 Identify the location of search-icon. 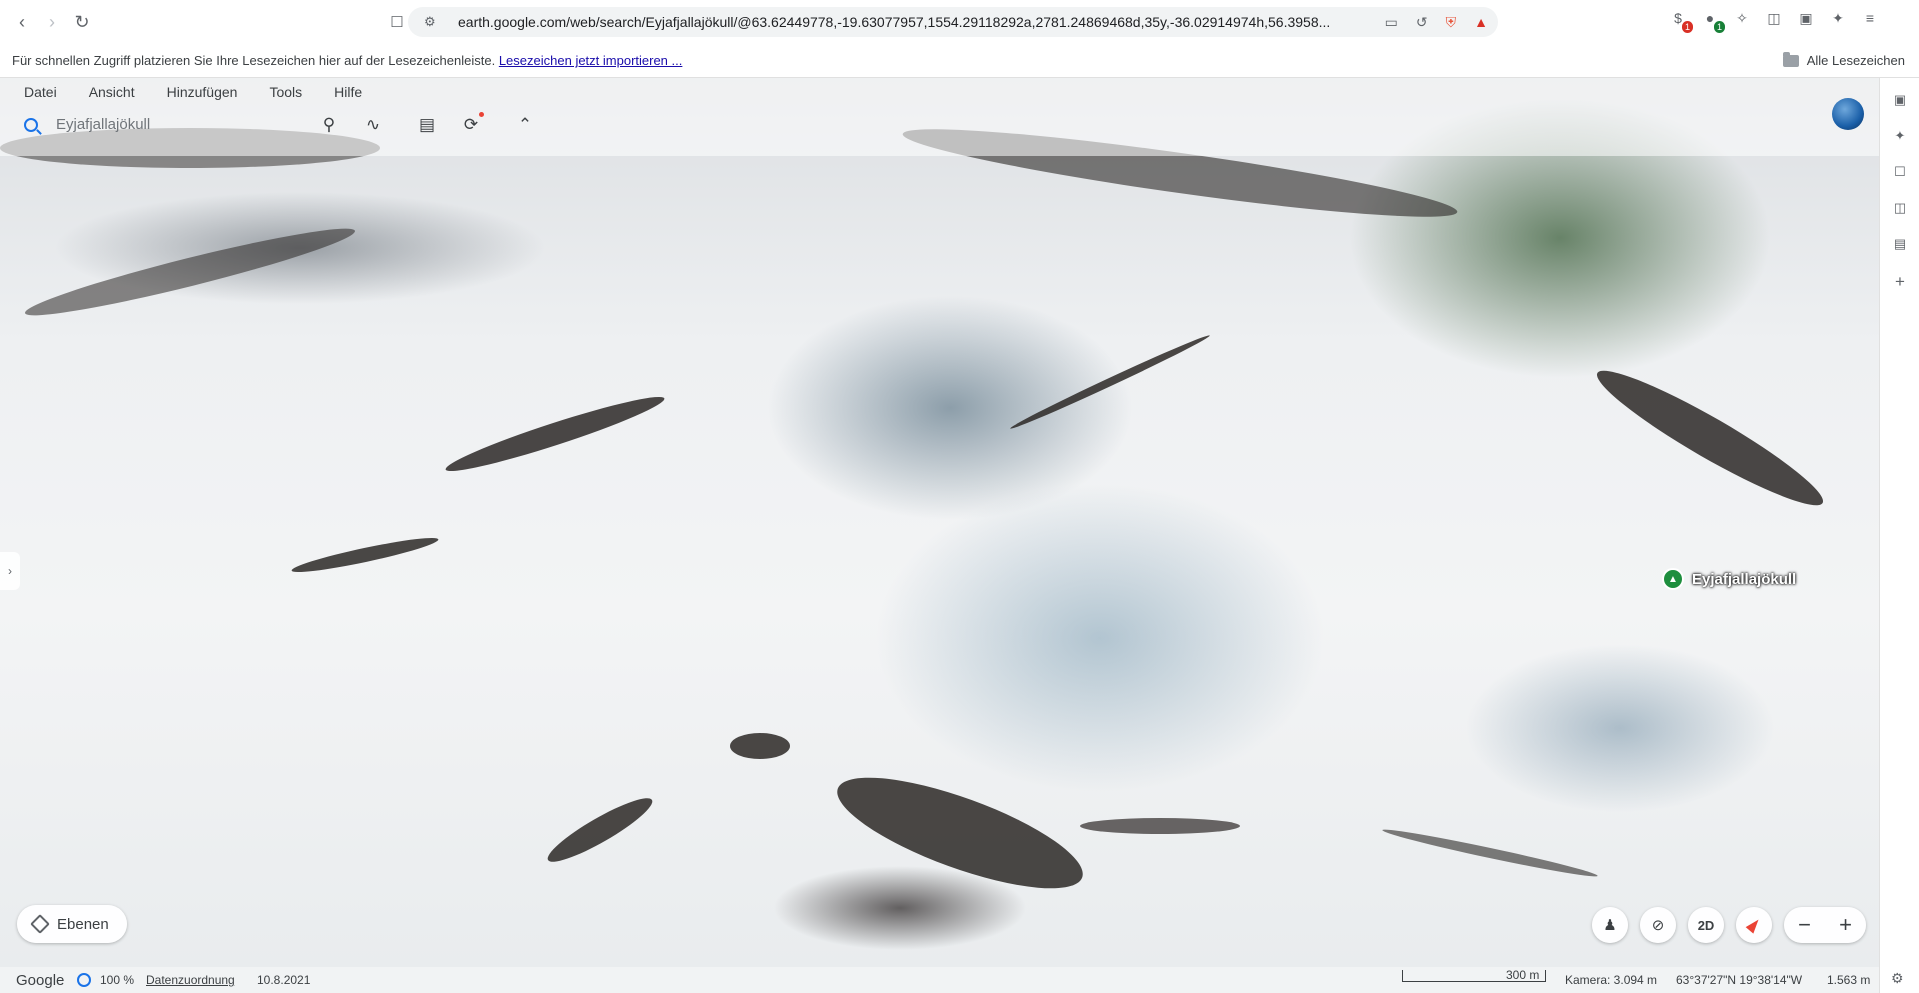
(31, 124).